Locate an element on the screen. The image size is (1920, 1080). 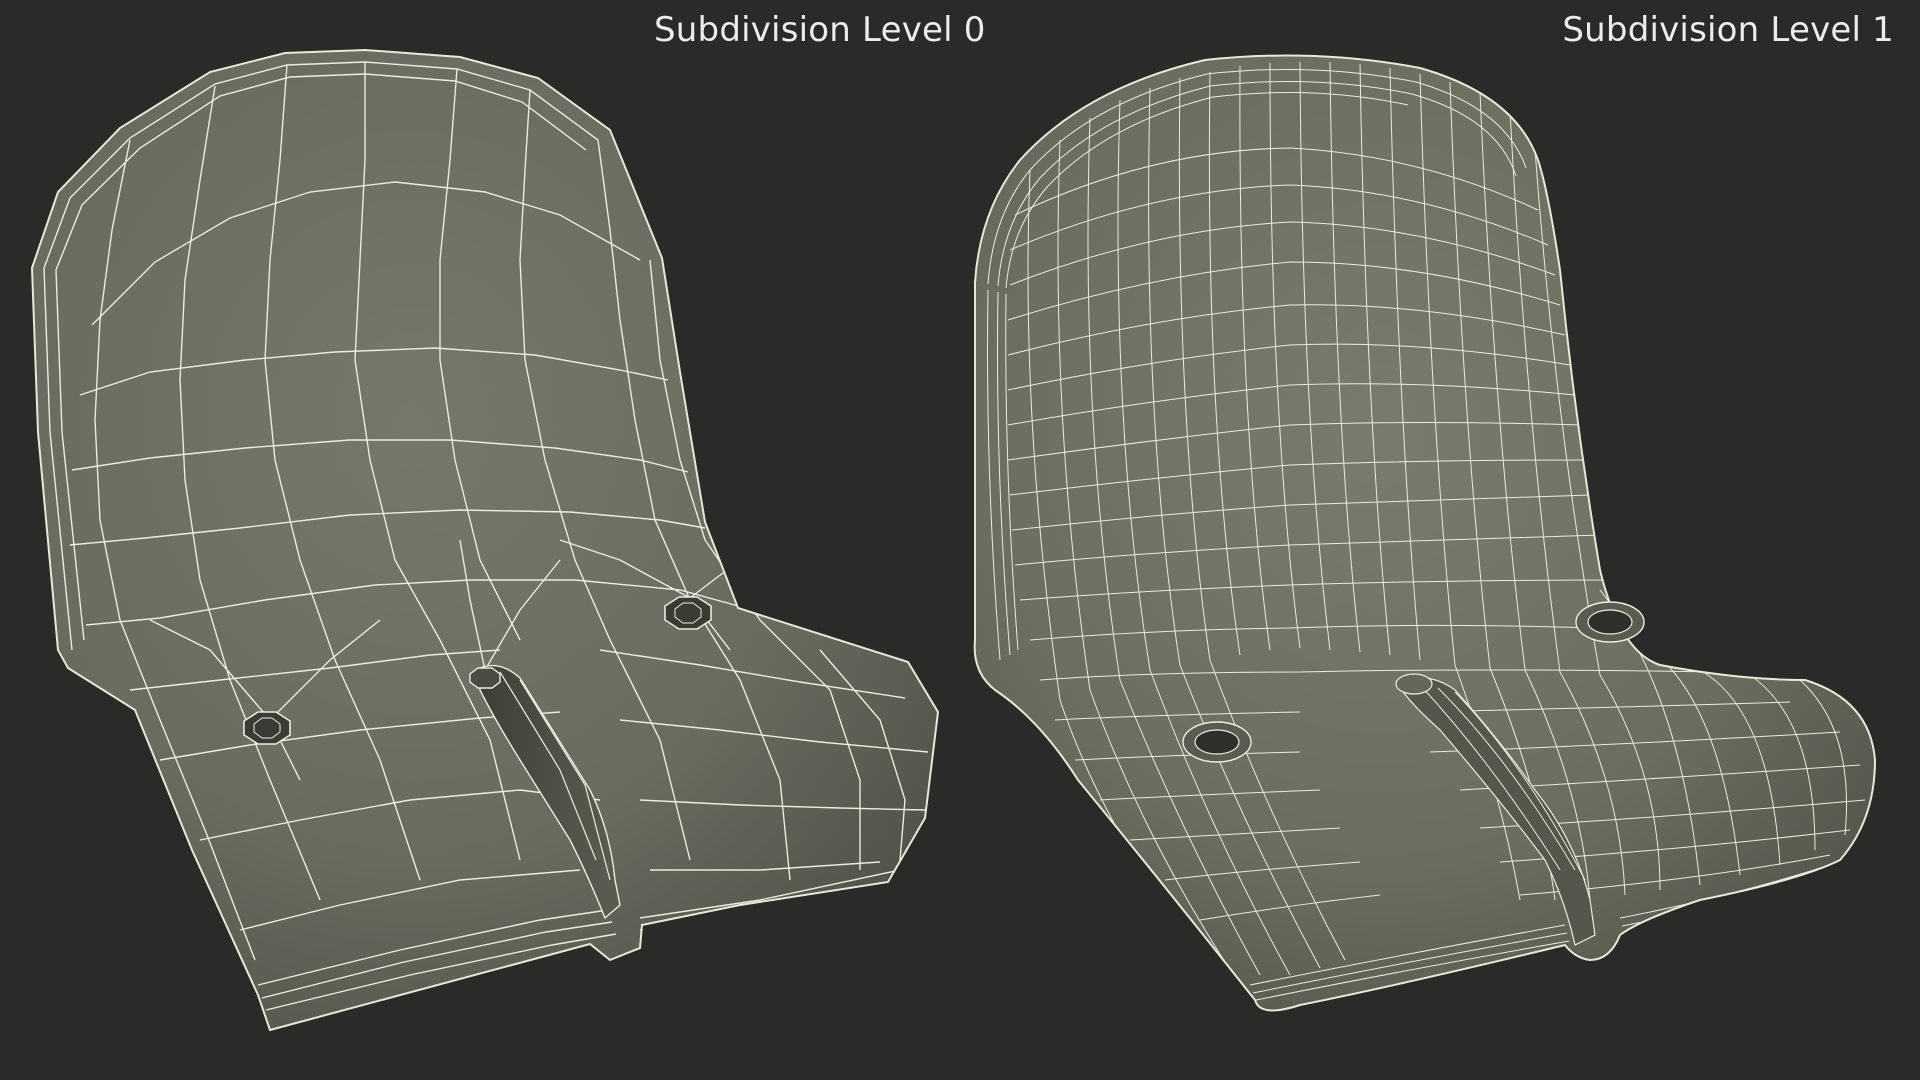
panel-title-level-0: Subdivision Level 0 is located at coordinates (820, 30).